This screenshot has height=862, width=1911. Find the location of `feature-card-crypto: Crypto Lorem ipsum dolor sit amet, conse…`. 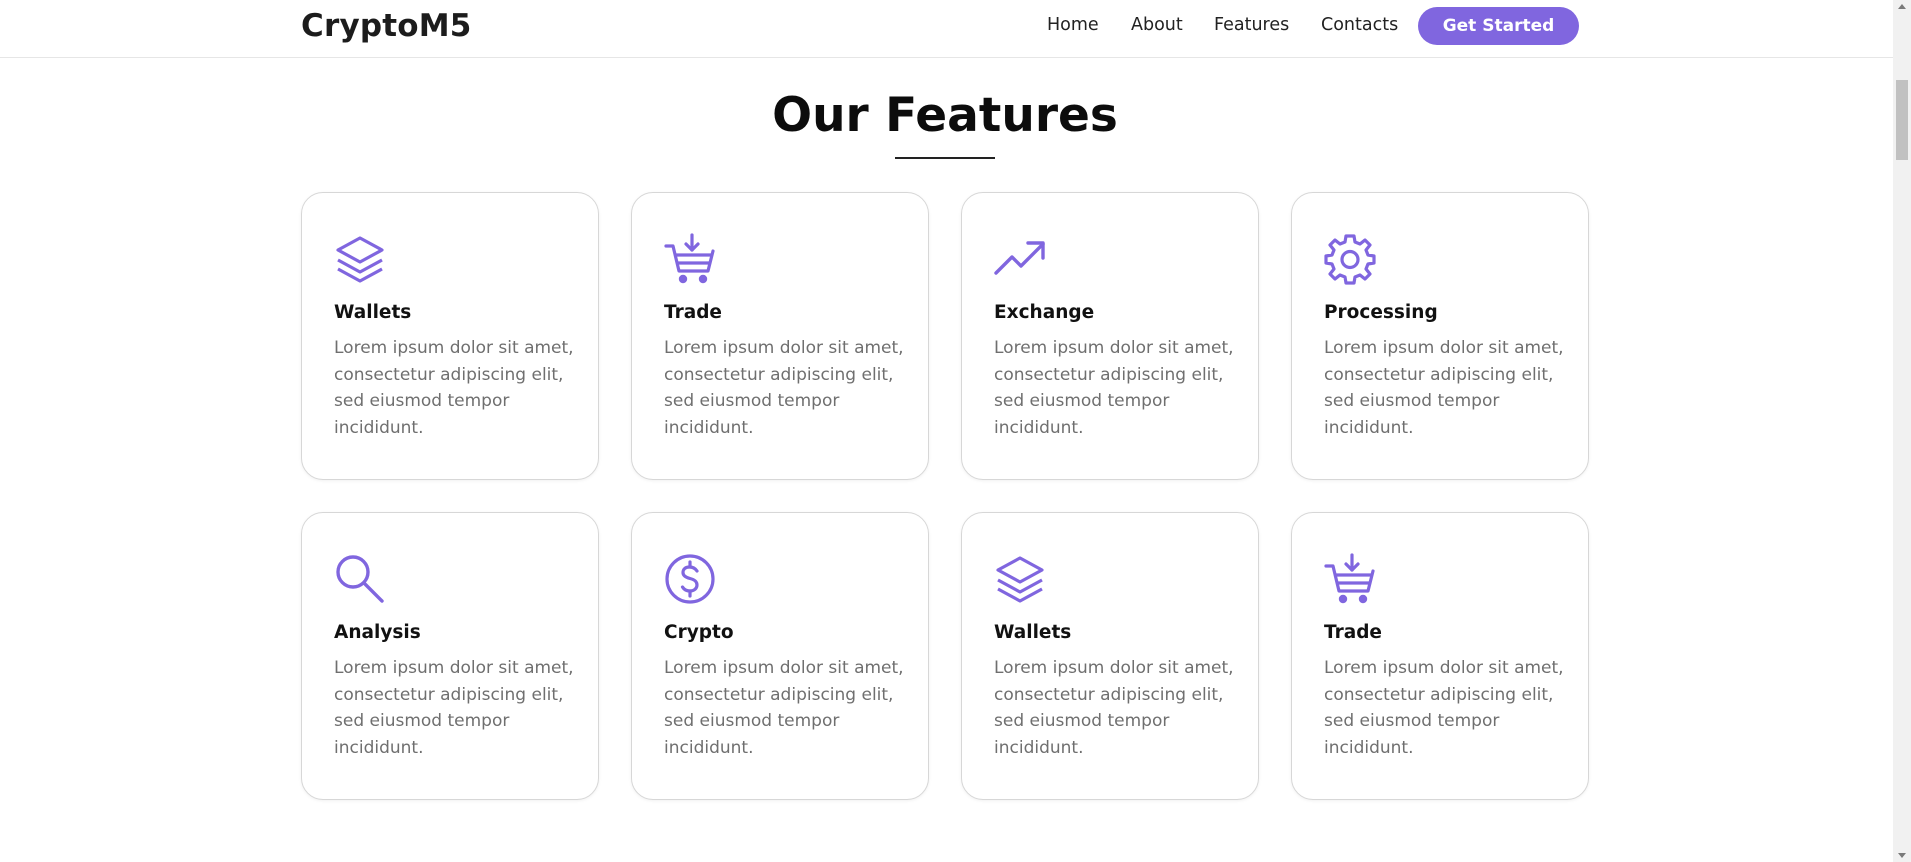

feature-card-crypto: Crypto Lorem ipsum dolor sit amet, conse… is located at coordinates (780, 656).